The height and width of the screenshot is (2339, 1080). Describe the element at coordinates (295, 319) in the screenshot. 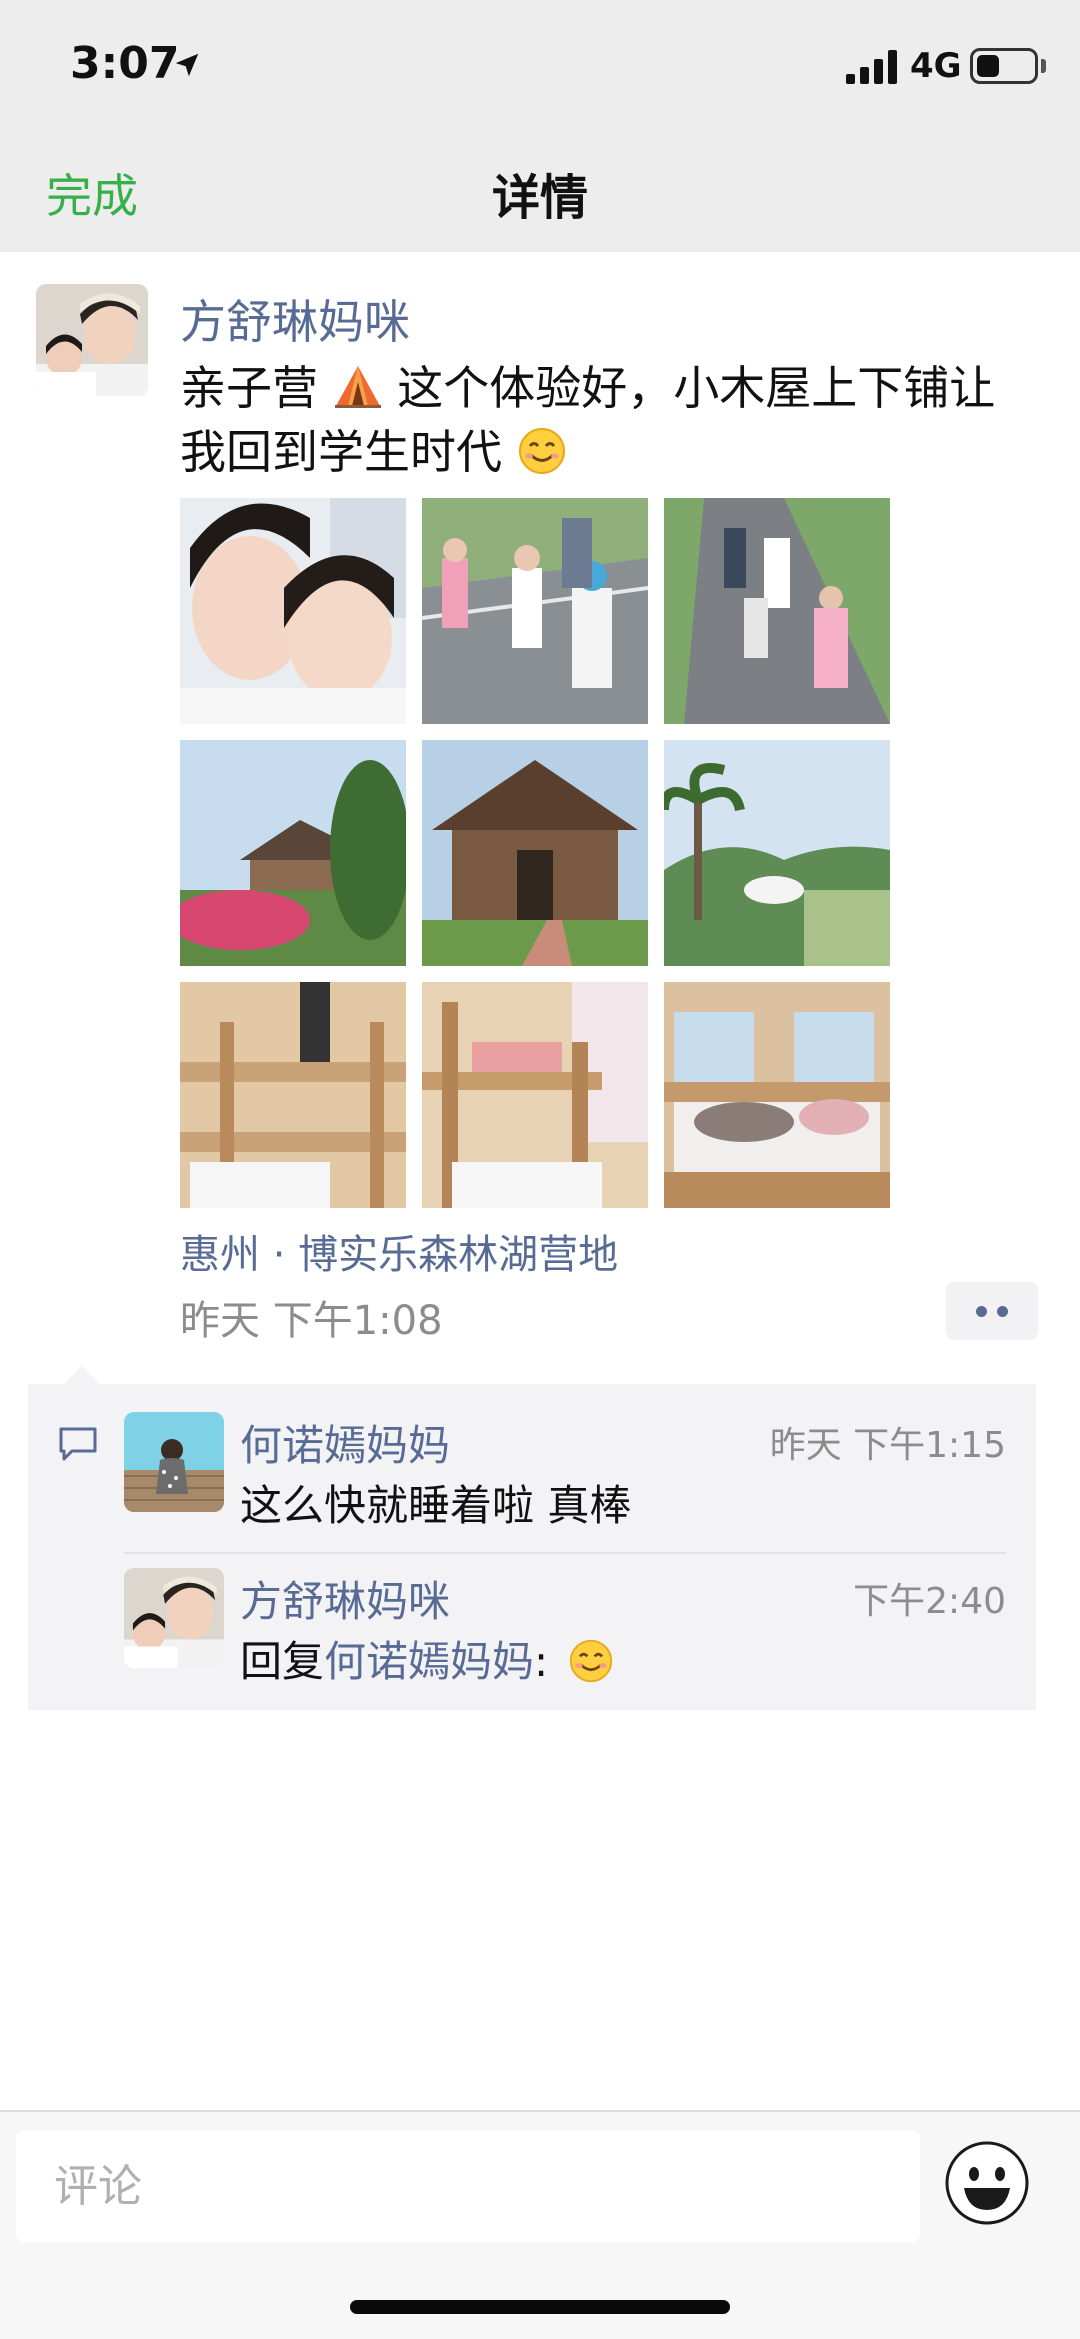

I see `post-author-name: 方舒琳妈咪` at that location.